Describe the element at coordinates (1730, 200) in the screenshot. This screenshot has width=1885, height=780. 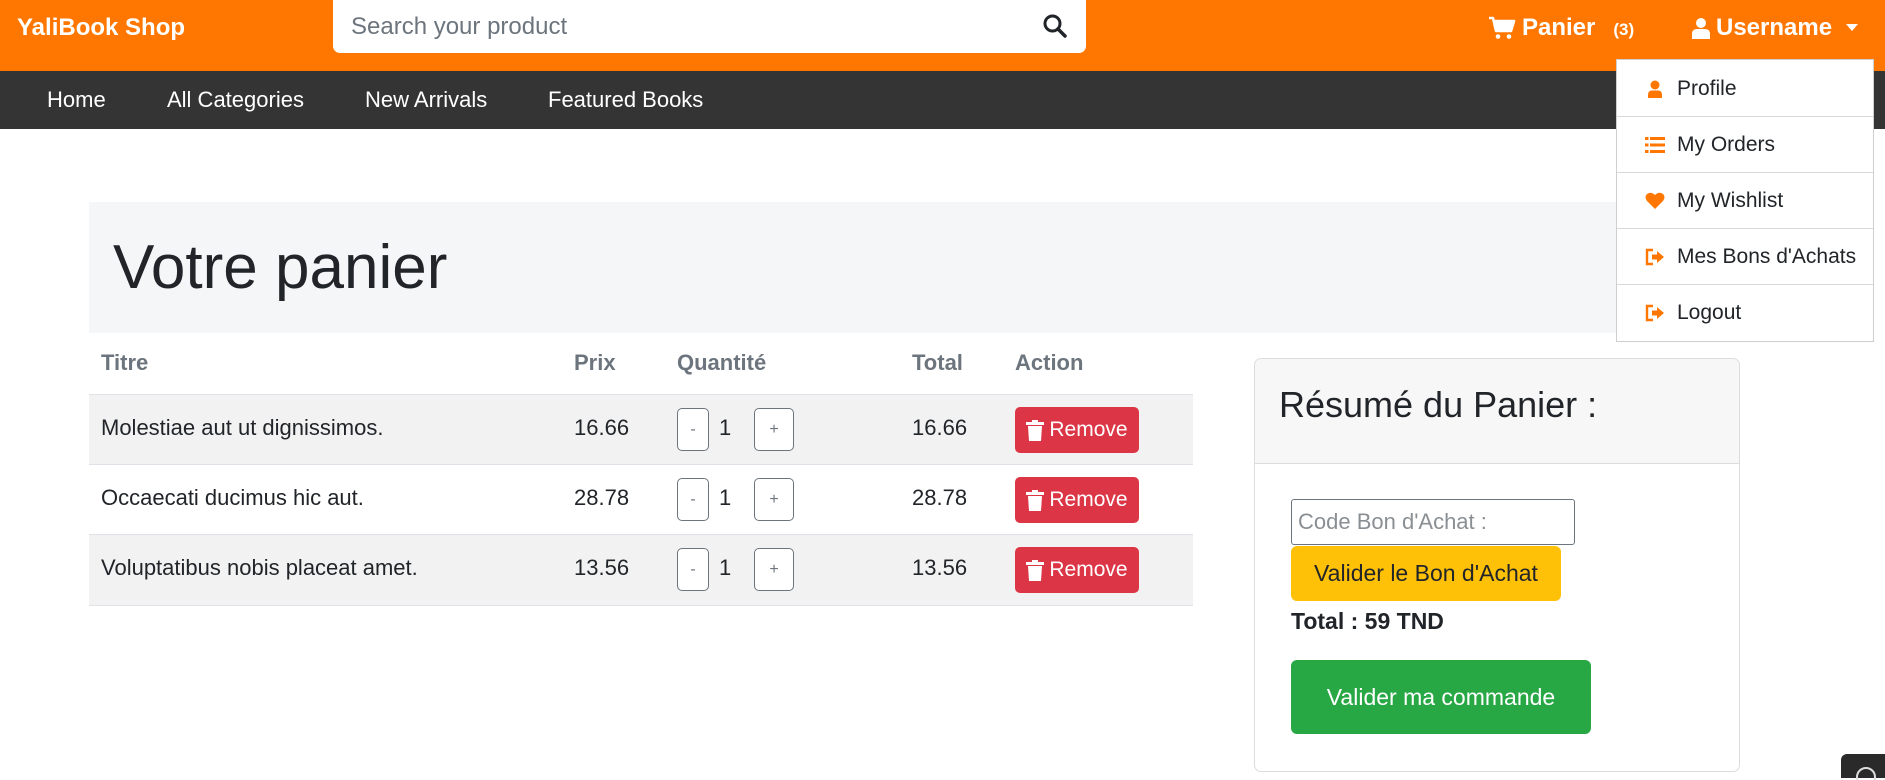
I see `menu-item-label: My Wishlist` at that location.